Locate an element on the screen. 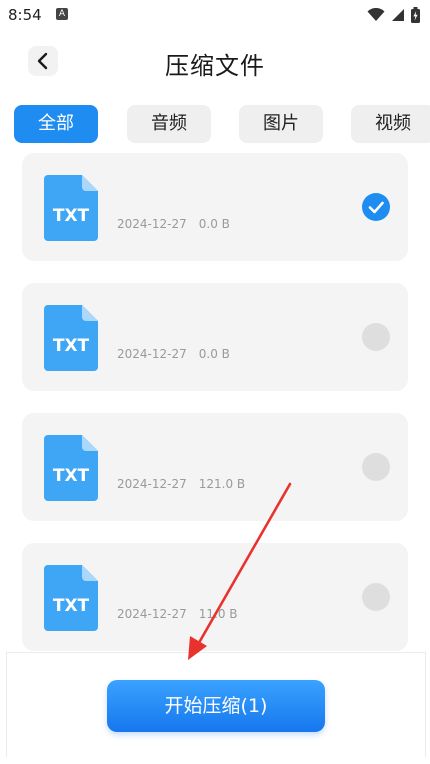 This screenshot has height=764, width=430. status-time: 8:54 is located at coordinates (25, 15).